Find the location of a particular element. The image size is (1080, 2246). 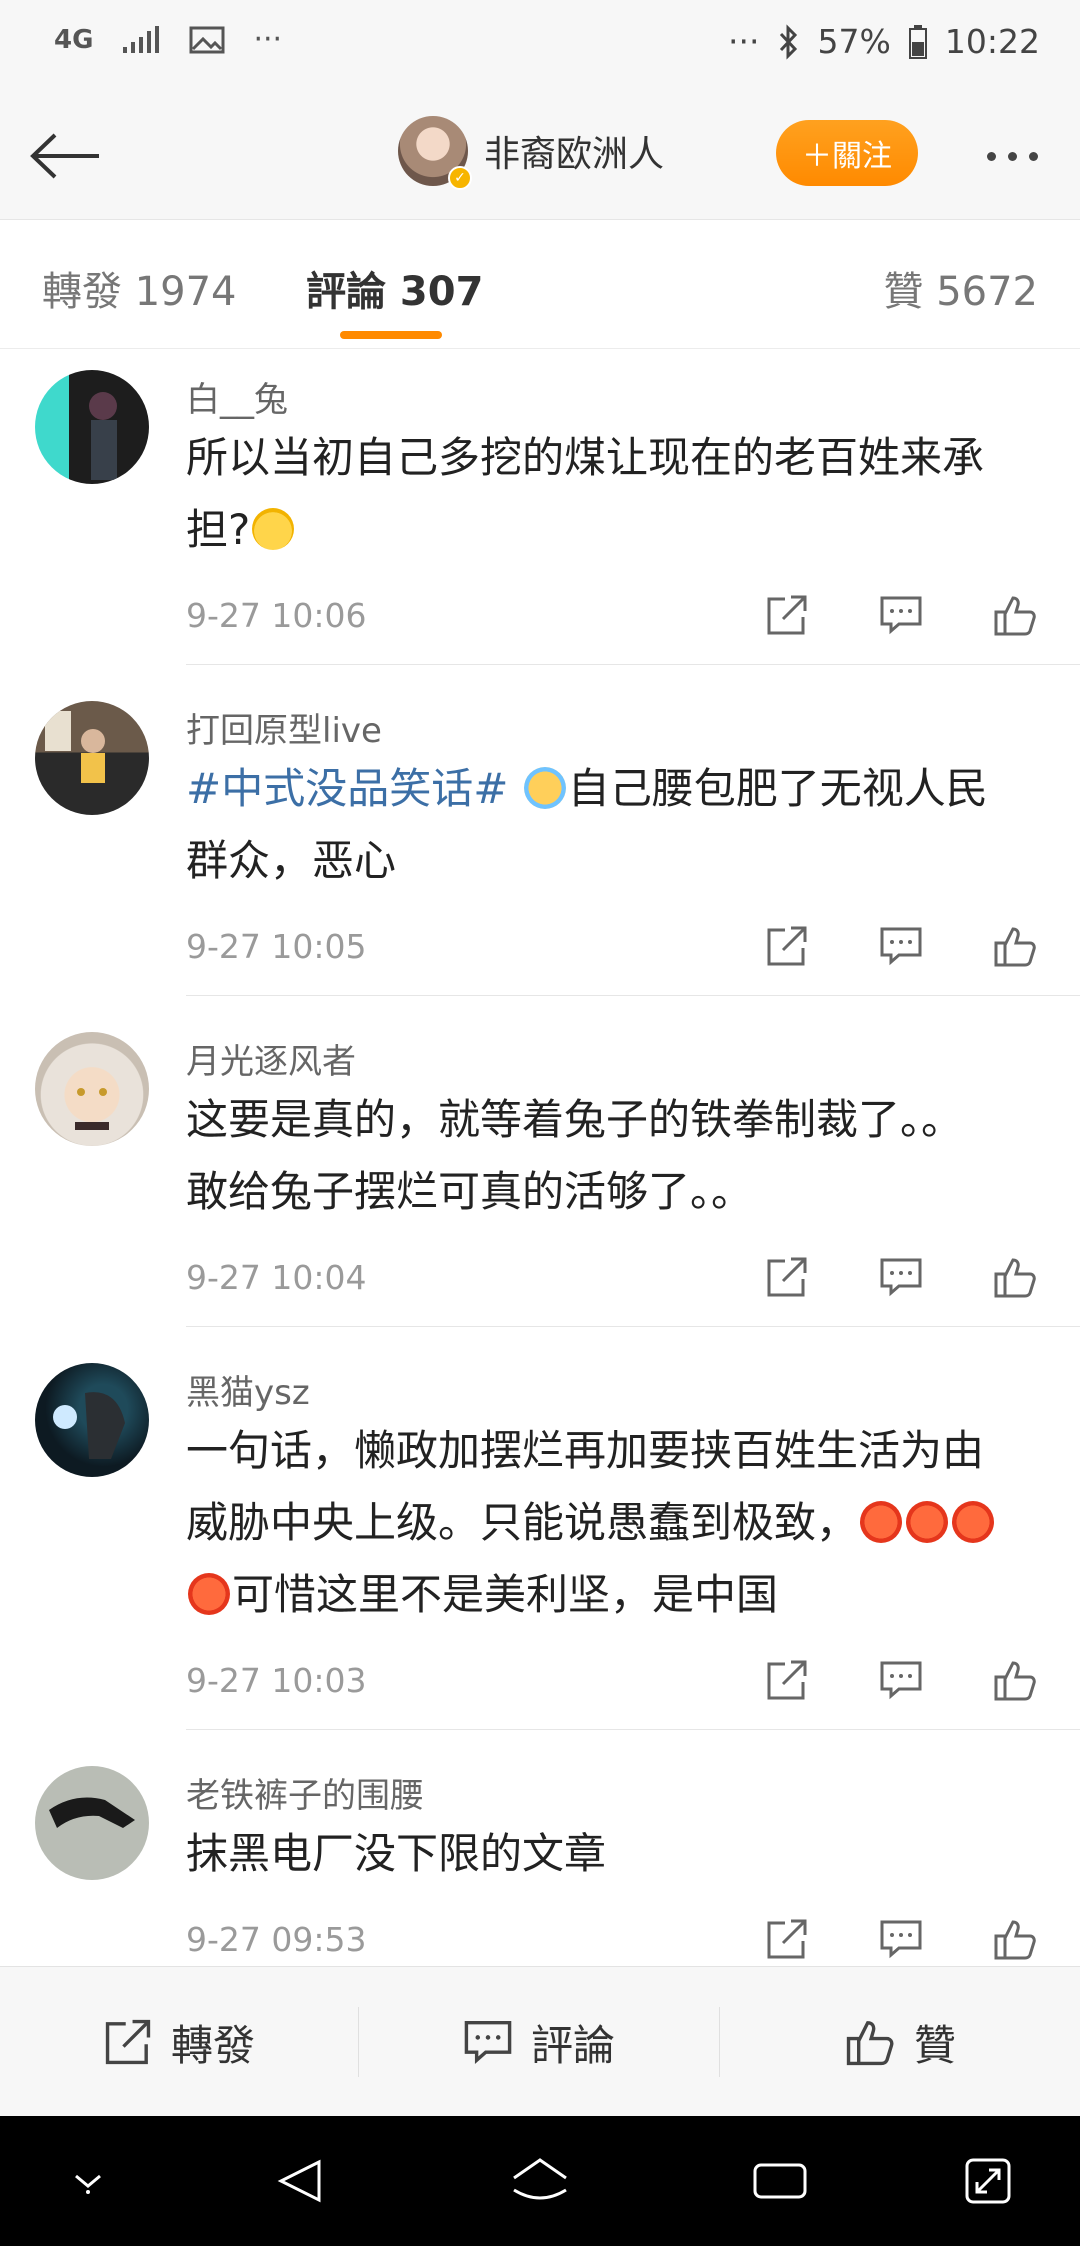

bottom-comment-button: 評論 is located at coordinates (539, 2042).